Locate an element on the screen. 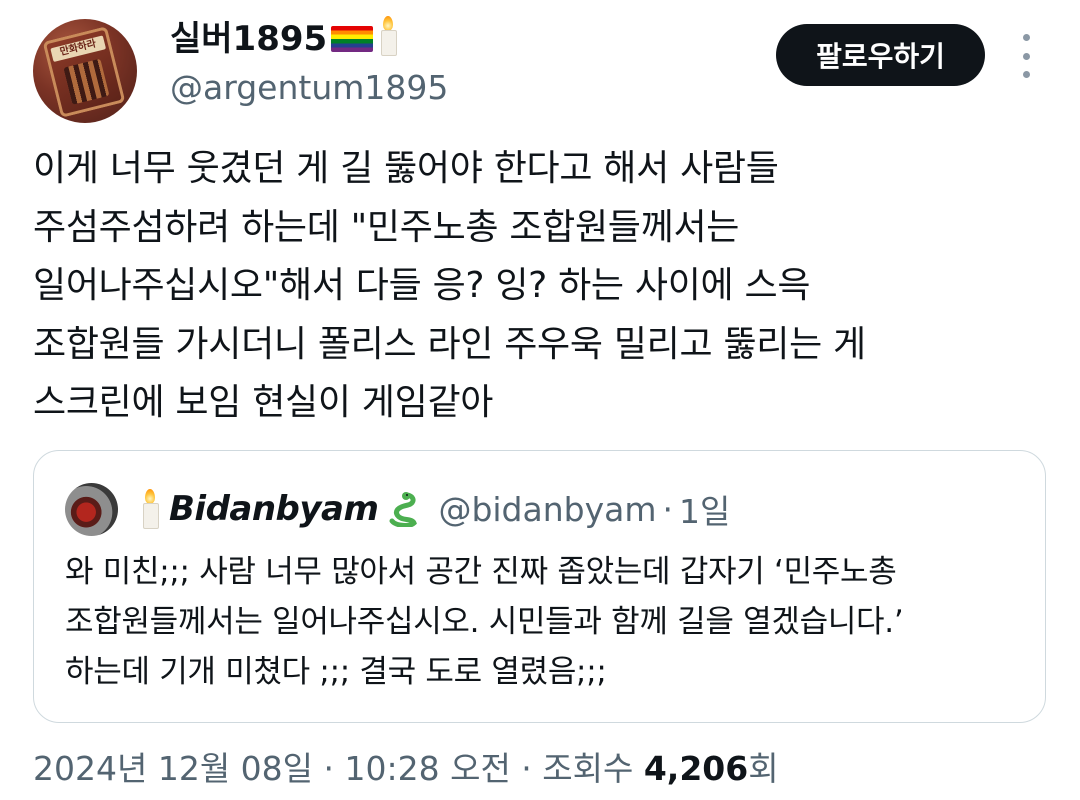 The height and width of the screenshot is (800, 1080). author-handle: @argentum1895 is located at coordinates (309, 88).